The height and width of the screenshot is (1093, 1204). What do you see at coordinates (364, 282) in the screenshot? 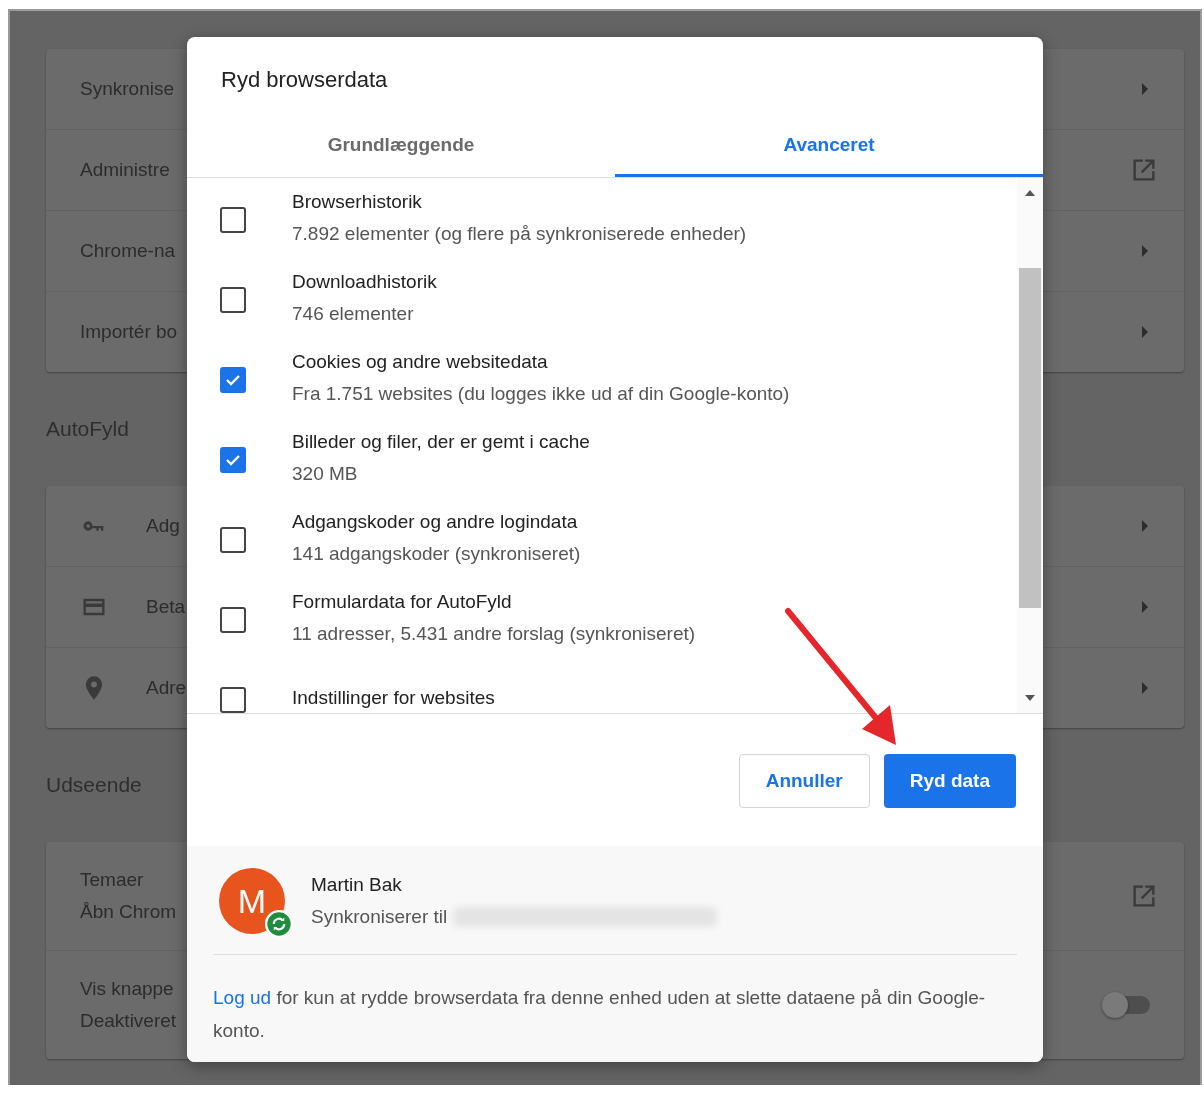
I see `option-label: Downloadhistorik` at bounding box center [364, 282].